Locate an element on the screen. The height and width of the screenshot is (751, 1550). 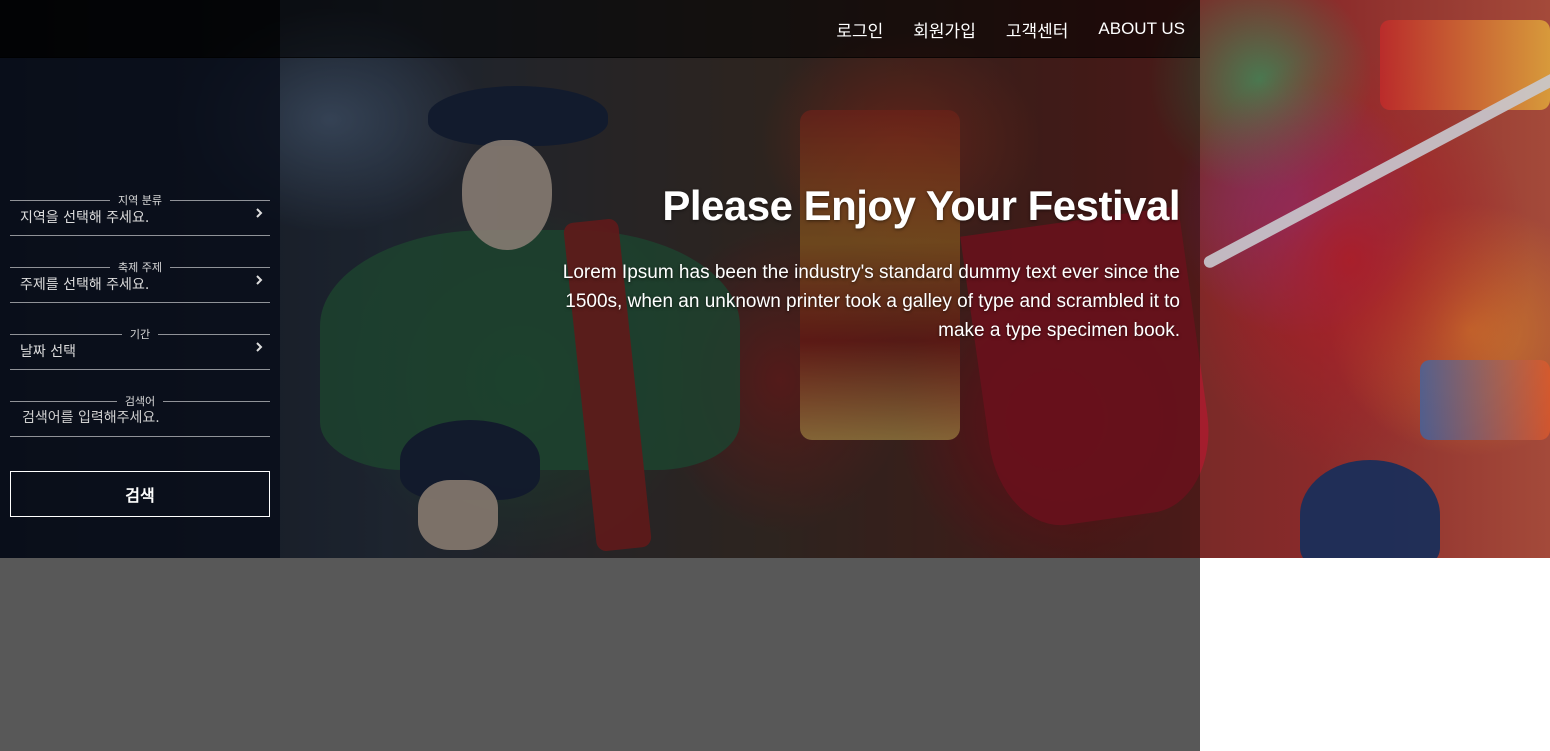
theme-value: 주제를 선택해 주세요. is located at coordinates (85, 285).